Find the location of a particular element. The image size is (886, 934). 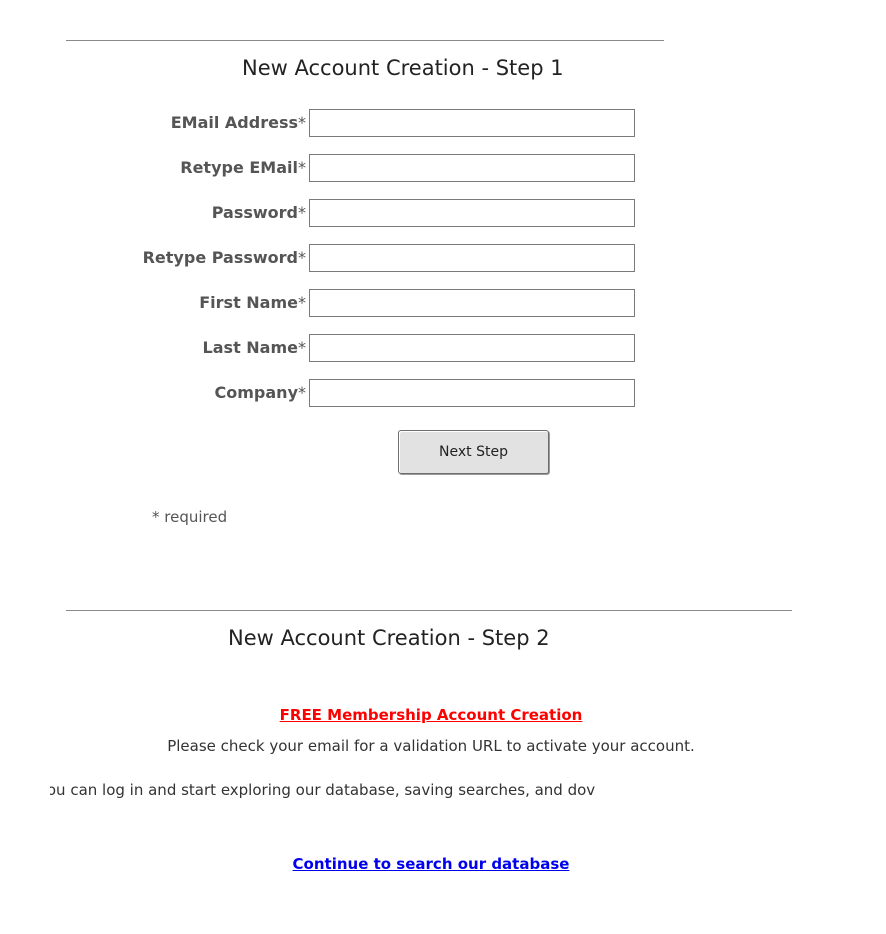

retype-password-field is located at coordinates (472, 258).